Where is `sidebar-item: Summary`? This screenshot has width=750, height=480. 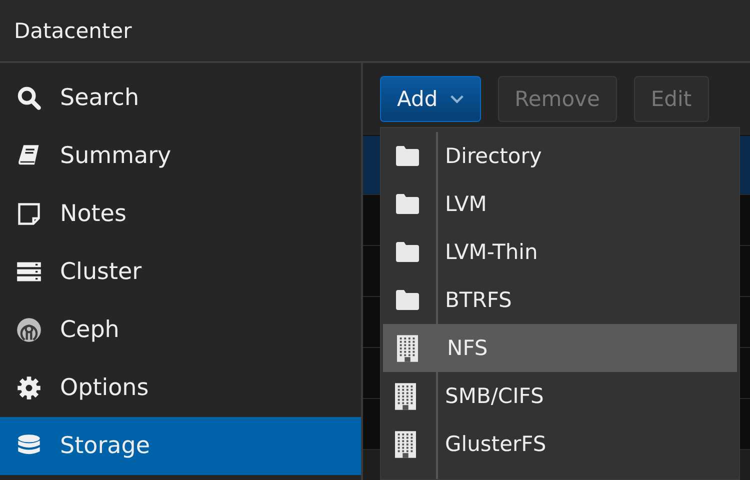 sidebar-item: Summary is located at coordinates (180, 156).